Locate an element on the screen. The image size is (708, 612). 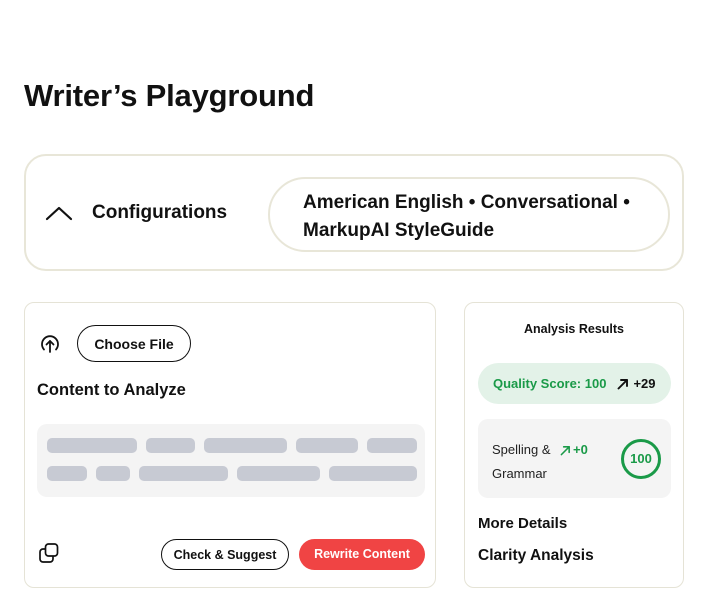
configurations-label: Configurations is located at coordinates (160, 212).